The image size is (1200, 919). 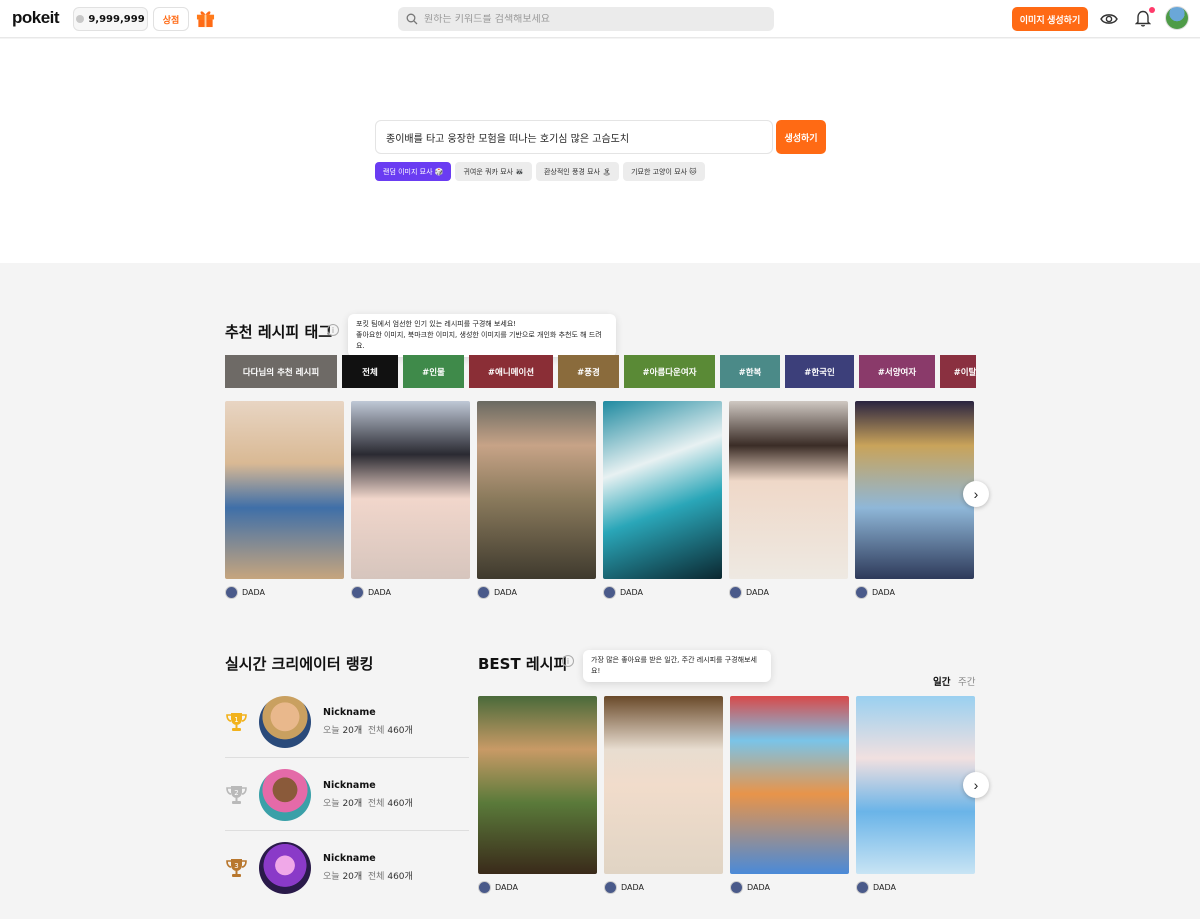 What do you see at coordinates (236, 720) in the screenshot?
I see `rank-number: 1` at bounding box center [236, 720].